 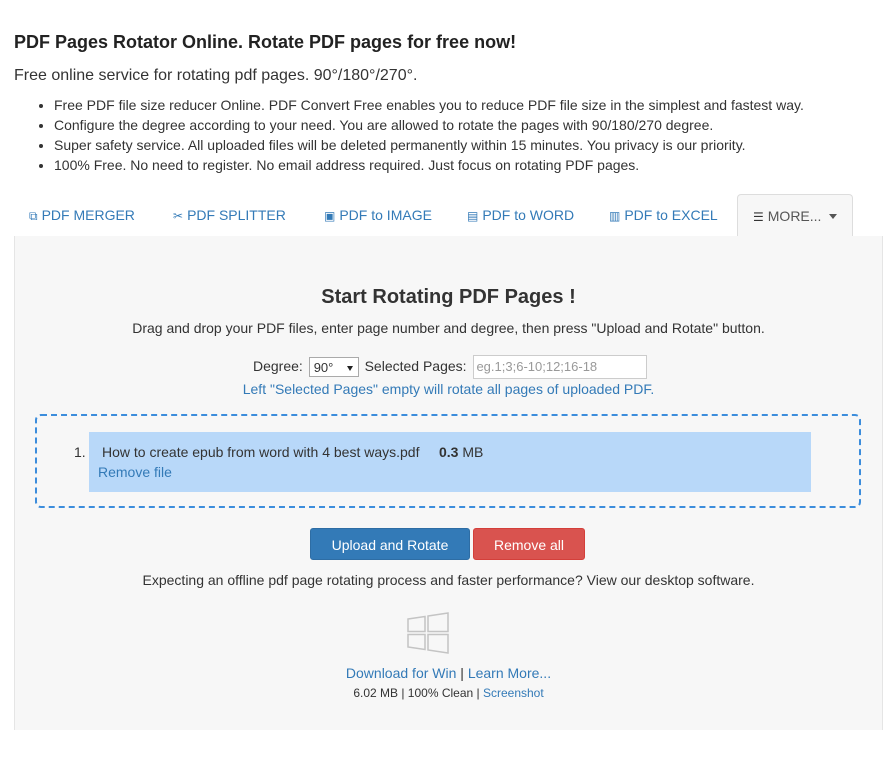 I want to click on windows-logo-icon, so click(x=428, y=633).